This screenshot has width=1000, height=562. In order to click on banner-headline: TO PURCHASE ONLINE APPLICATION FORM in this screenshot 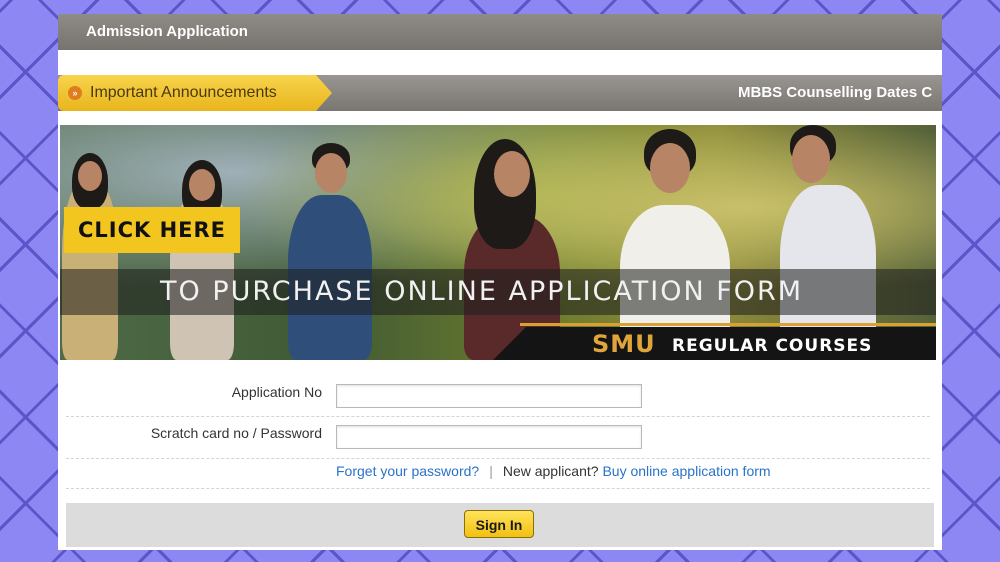, I will do `click(482, 291)`.